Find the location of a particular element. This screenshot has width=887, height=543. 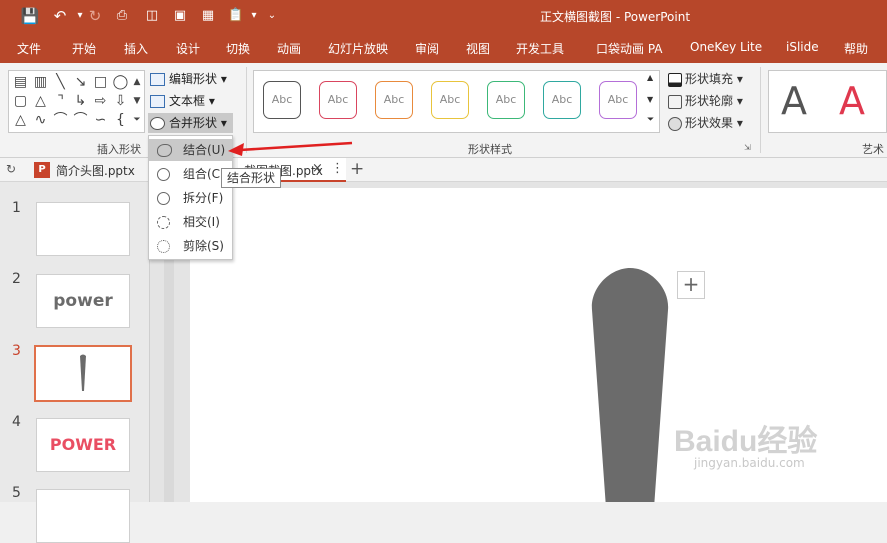

fragment-label: 拆分(F) is located at coordinates (203, 198).